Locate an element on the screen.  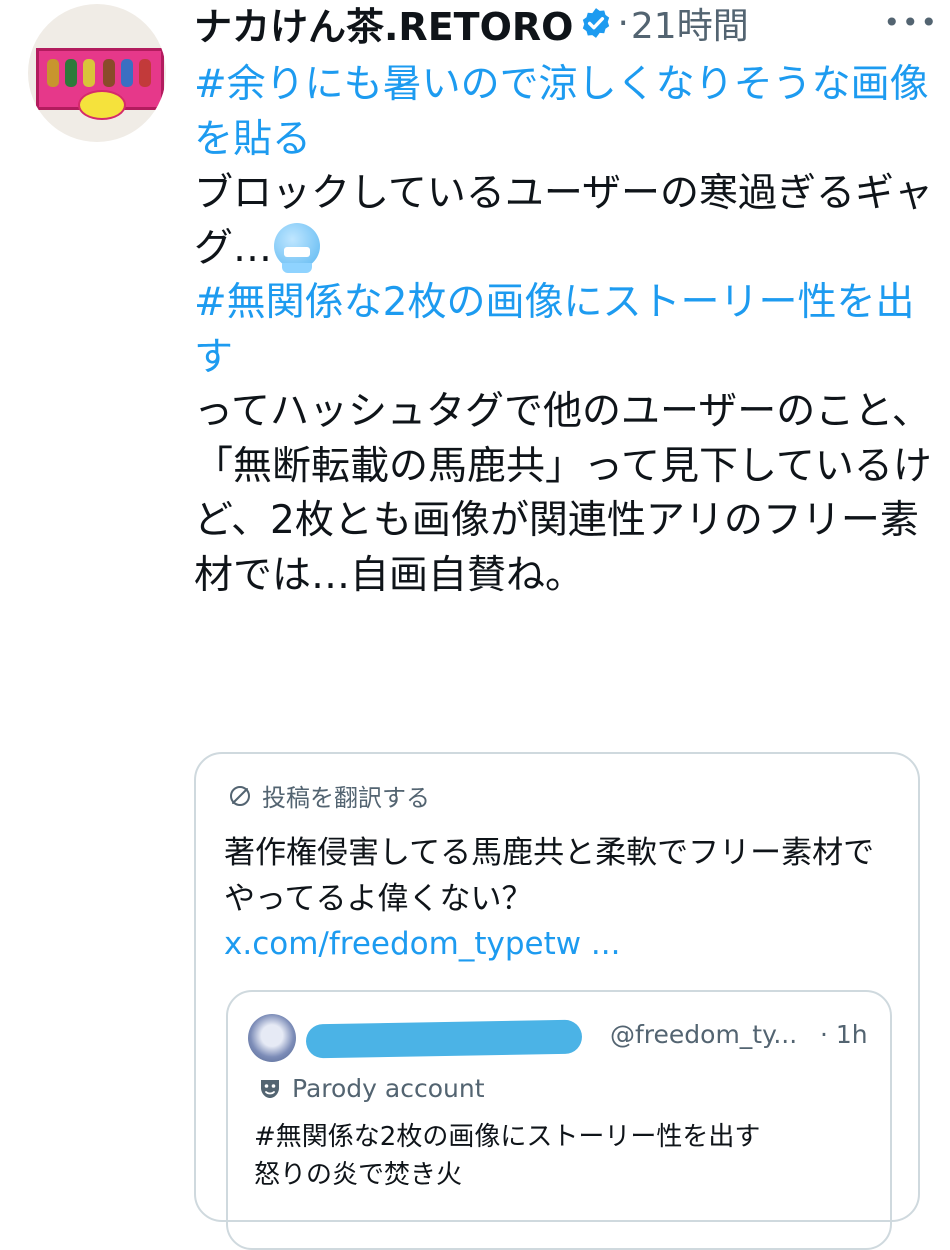
hashtag-link: #無関係な2枚の画像にストーリー性を出す is located at coordinates (554, 330).